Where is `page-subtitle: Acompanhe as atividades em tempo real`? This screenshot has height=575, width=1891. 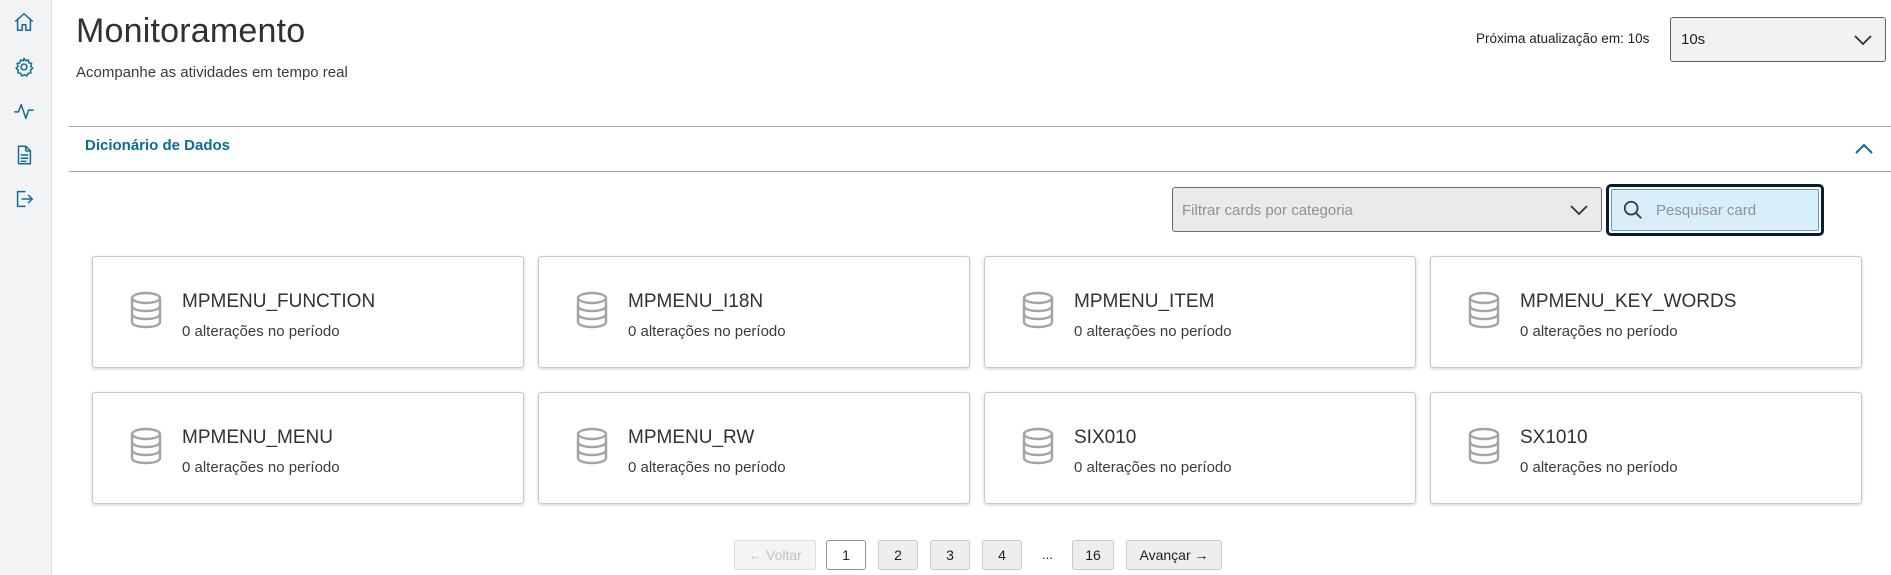
page-subtitle: Acompanhe as atividades em tempo real is located at coordinates (212, 72).